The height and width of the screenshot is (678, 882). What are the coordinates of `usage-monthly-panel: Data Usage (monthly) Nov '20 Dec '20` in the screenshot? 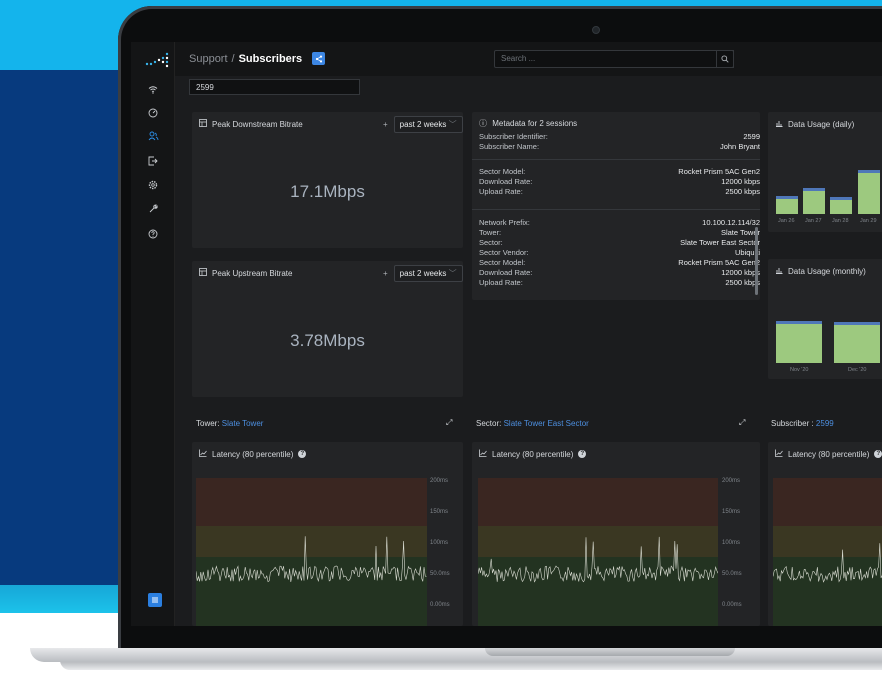 It's located at (825, 319).